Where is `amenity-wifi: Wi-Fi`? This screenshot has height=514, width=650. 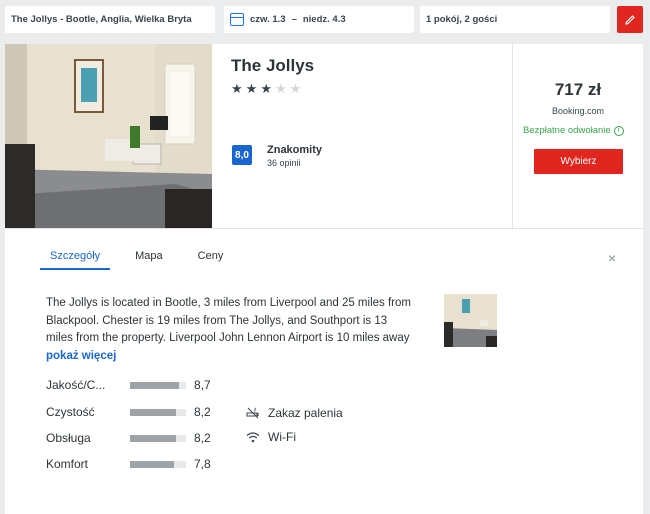 amenity-wifi: Wi-Fi is located at coordinates (271, 437).